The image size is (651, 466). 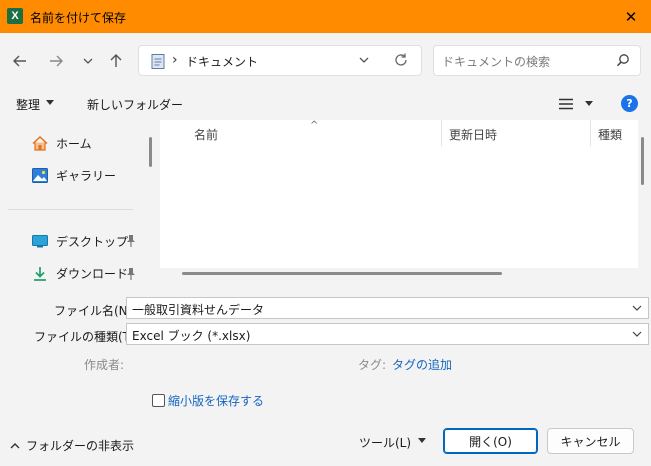 I want to click on download-icon, so click(x=40, y=273).